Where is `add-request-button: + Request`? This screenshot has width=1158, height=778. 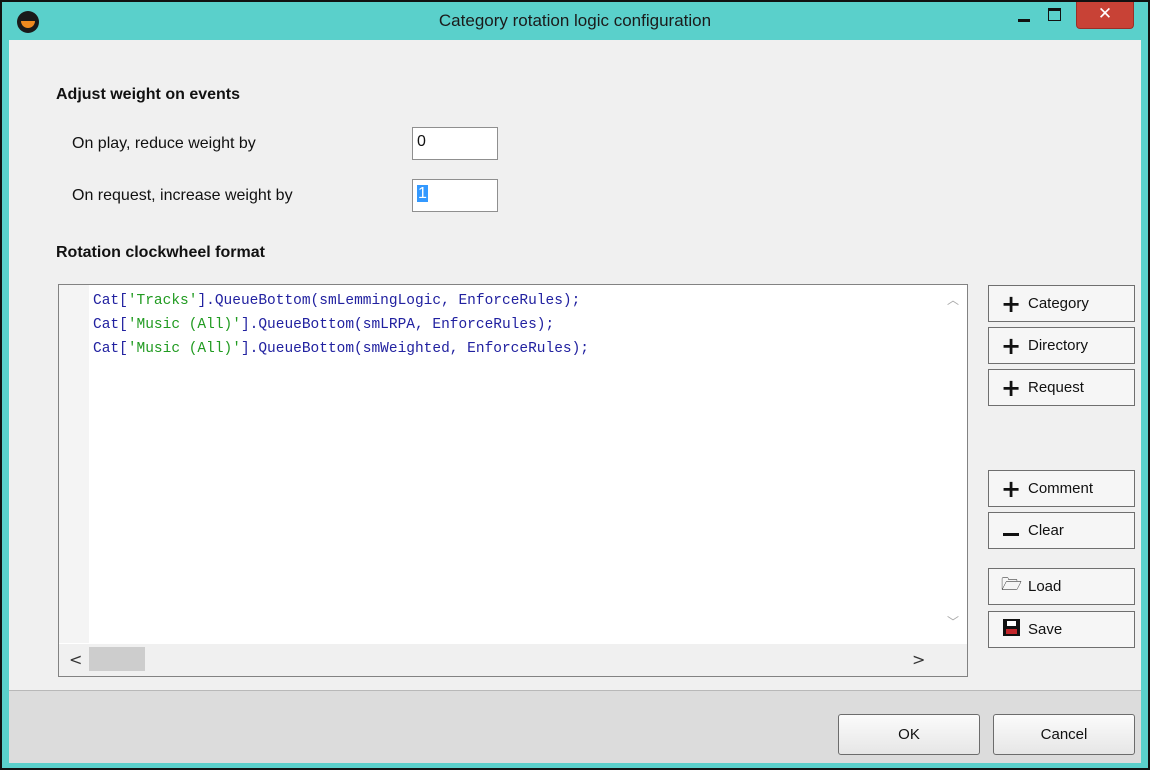 add-request-button: + Request is located at coordinates (1061, 387).